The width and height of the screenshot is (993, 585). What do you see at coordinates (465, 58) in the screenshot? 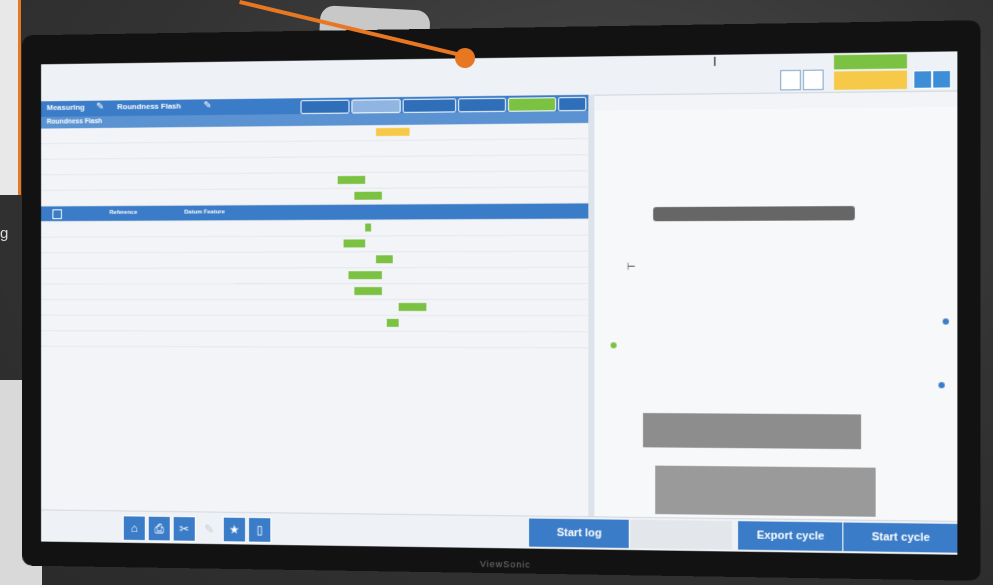
I see `callout-dot` at bounding box center [465, 58].